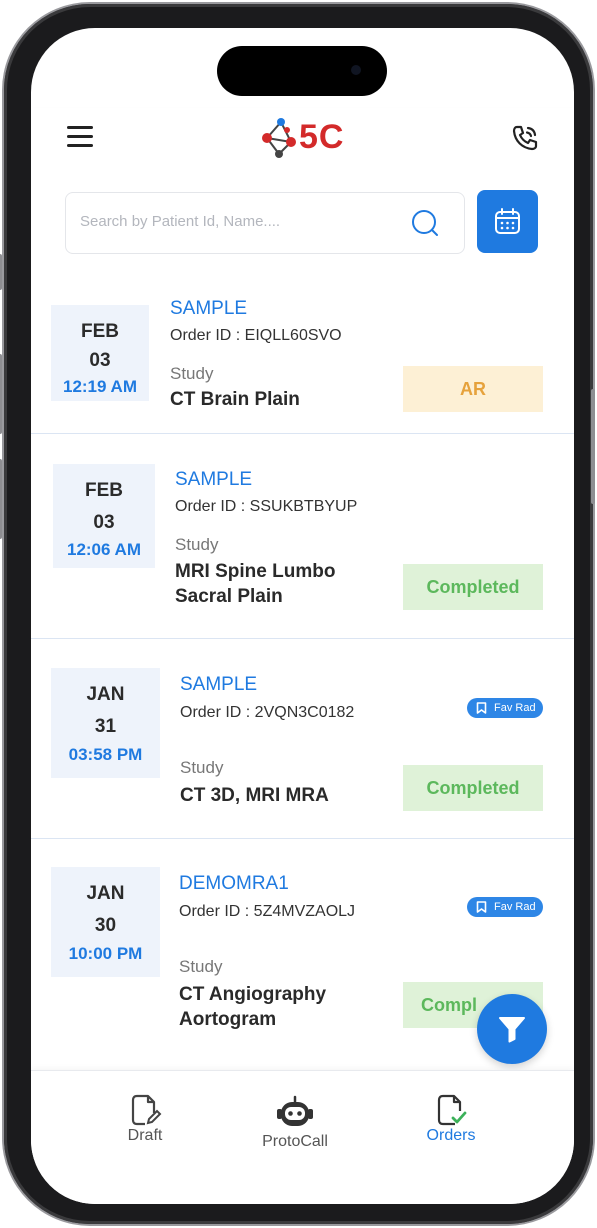 The width and height of the screenshot is (597, 1228). I want to click on nav-orders-label: Orders, so click(451, 1135).